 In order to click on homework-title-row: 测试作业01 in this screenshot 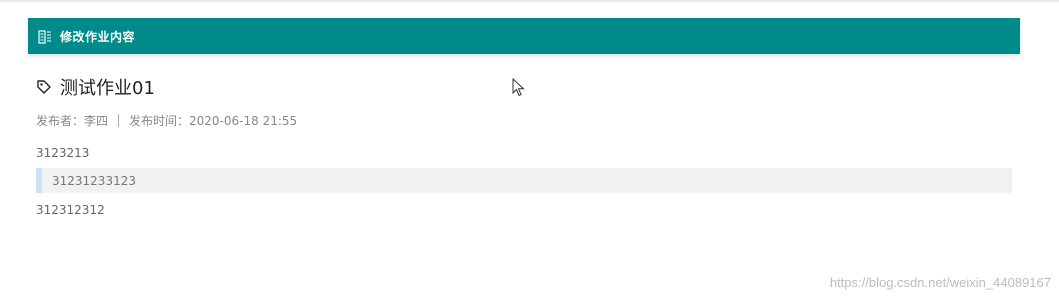, I will do `click(95, 87)`.